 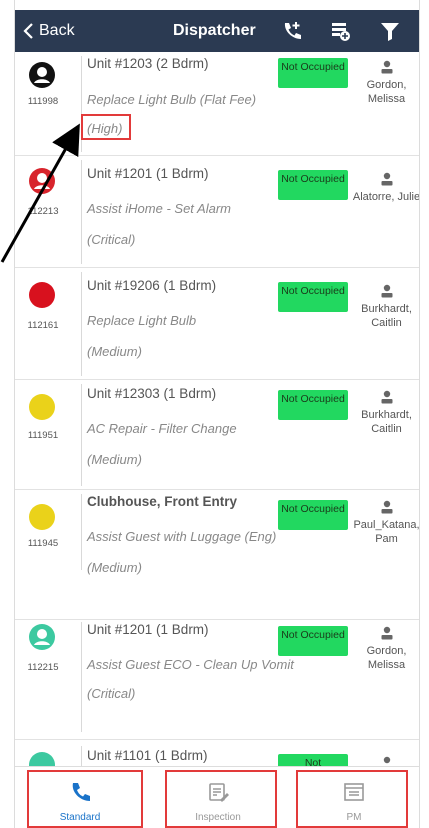 I want to click on assignee-name: Paul_Katana, Pam, so click(x=386, y=532).